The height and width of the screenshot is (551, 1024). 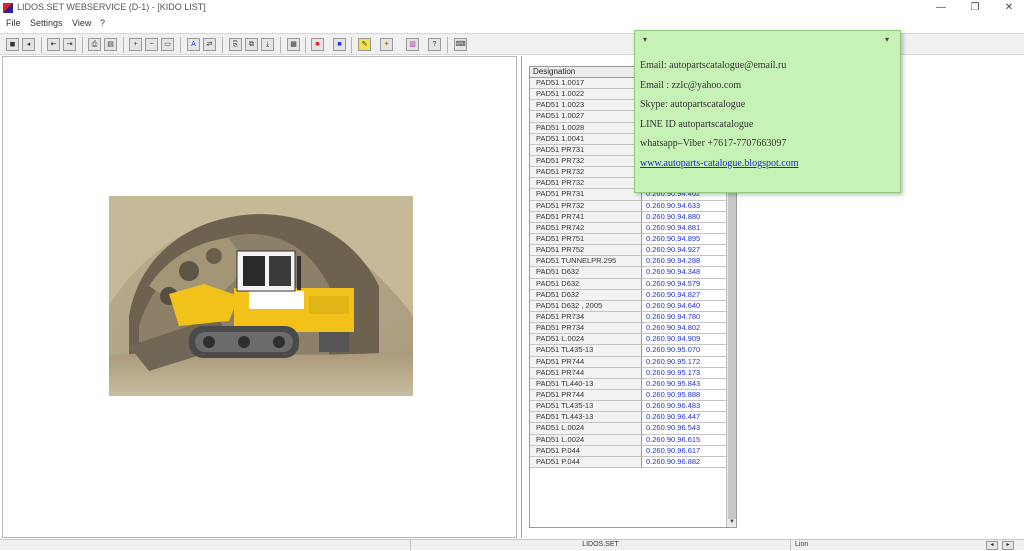 I want to click on table-row: PAD51 P.044 0.260.90.96.882, so click(x=628, y=462).